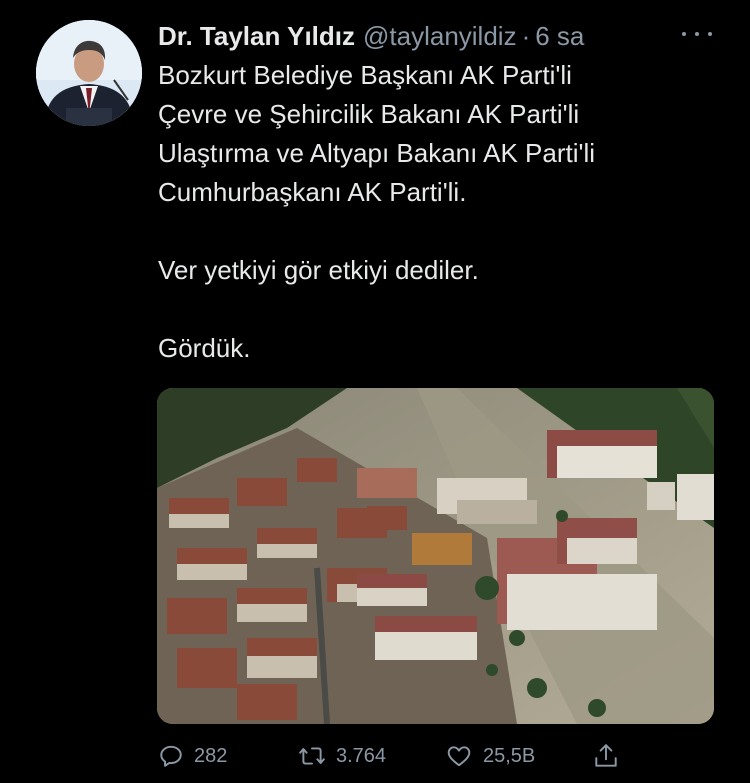  I want to click on like-button: 25,5B, so click(490, 756).